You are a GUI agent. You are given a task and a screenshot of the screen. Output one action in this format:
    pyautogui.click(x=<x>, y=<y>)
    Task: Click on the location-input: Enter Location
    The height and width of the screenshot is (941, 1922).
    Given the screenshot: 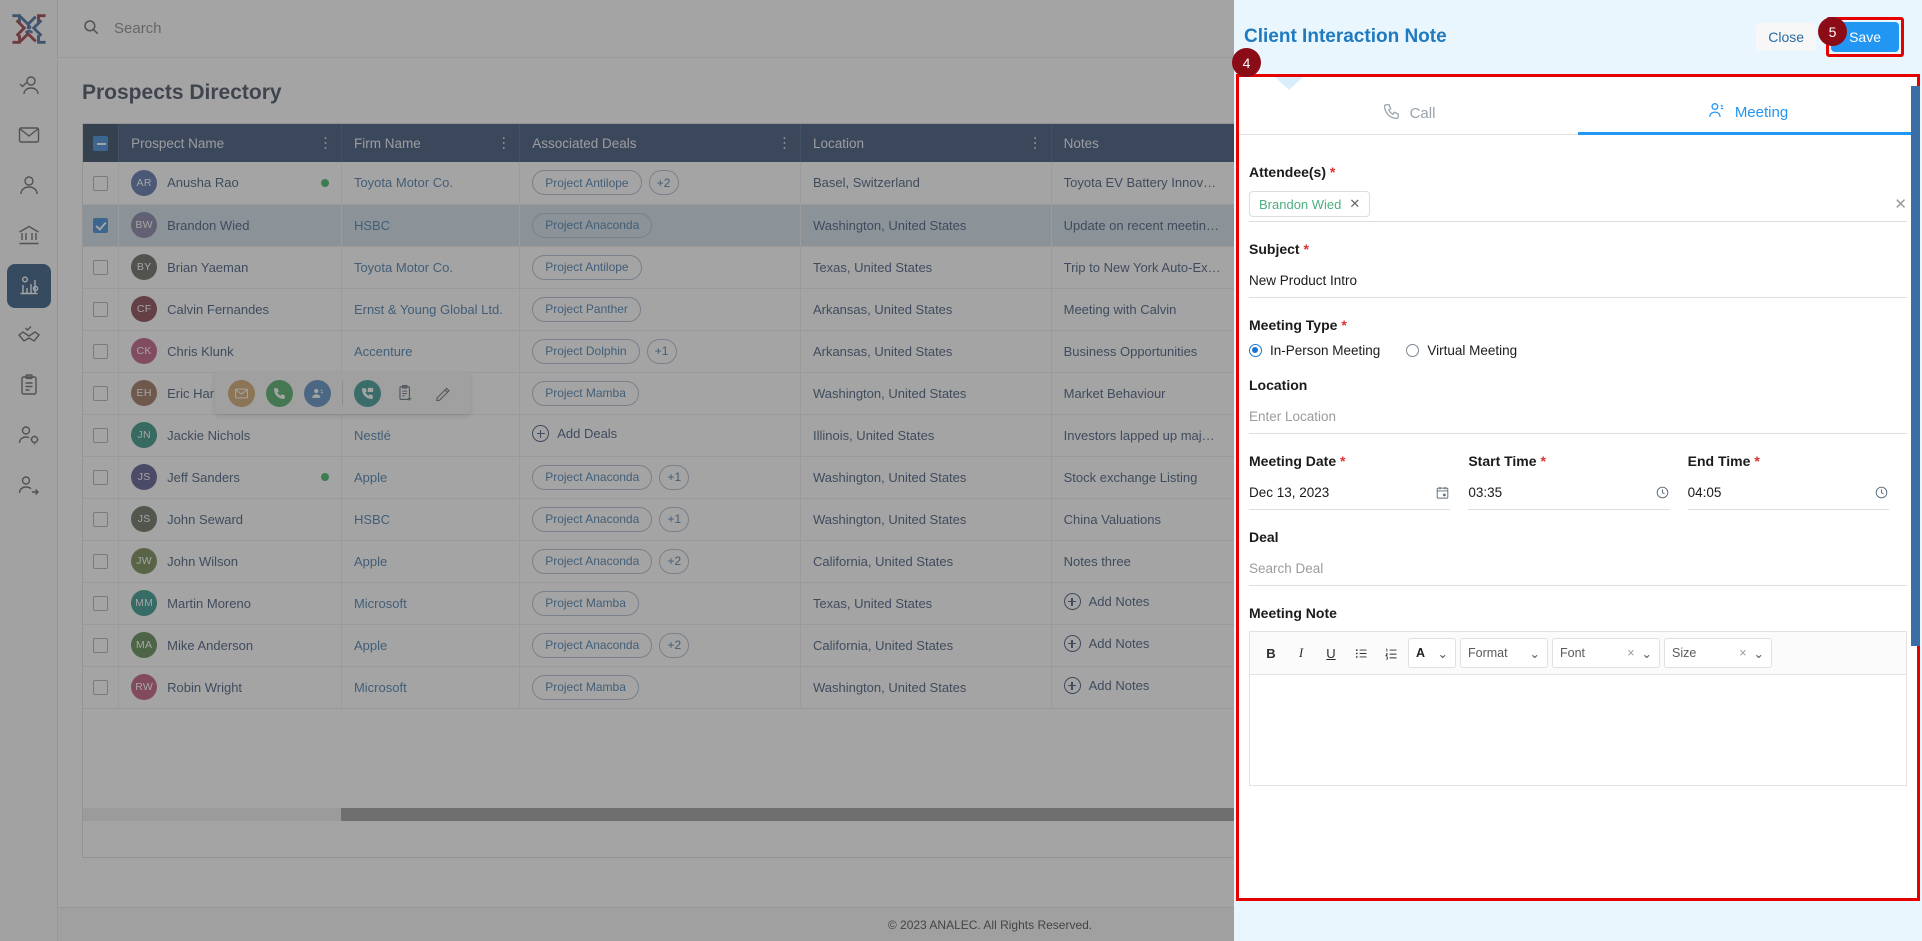 What is the action you would take?
    pyautogui.click(x=1578, y=417)
    